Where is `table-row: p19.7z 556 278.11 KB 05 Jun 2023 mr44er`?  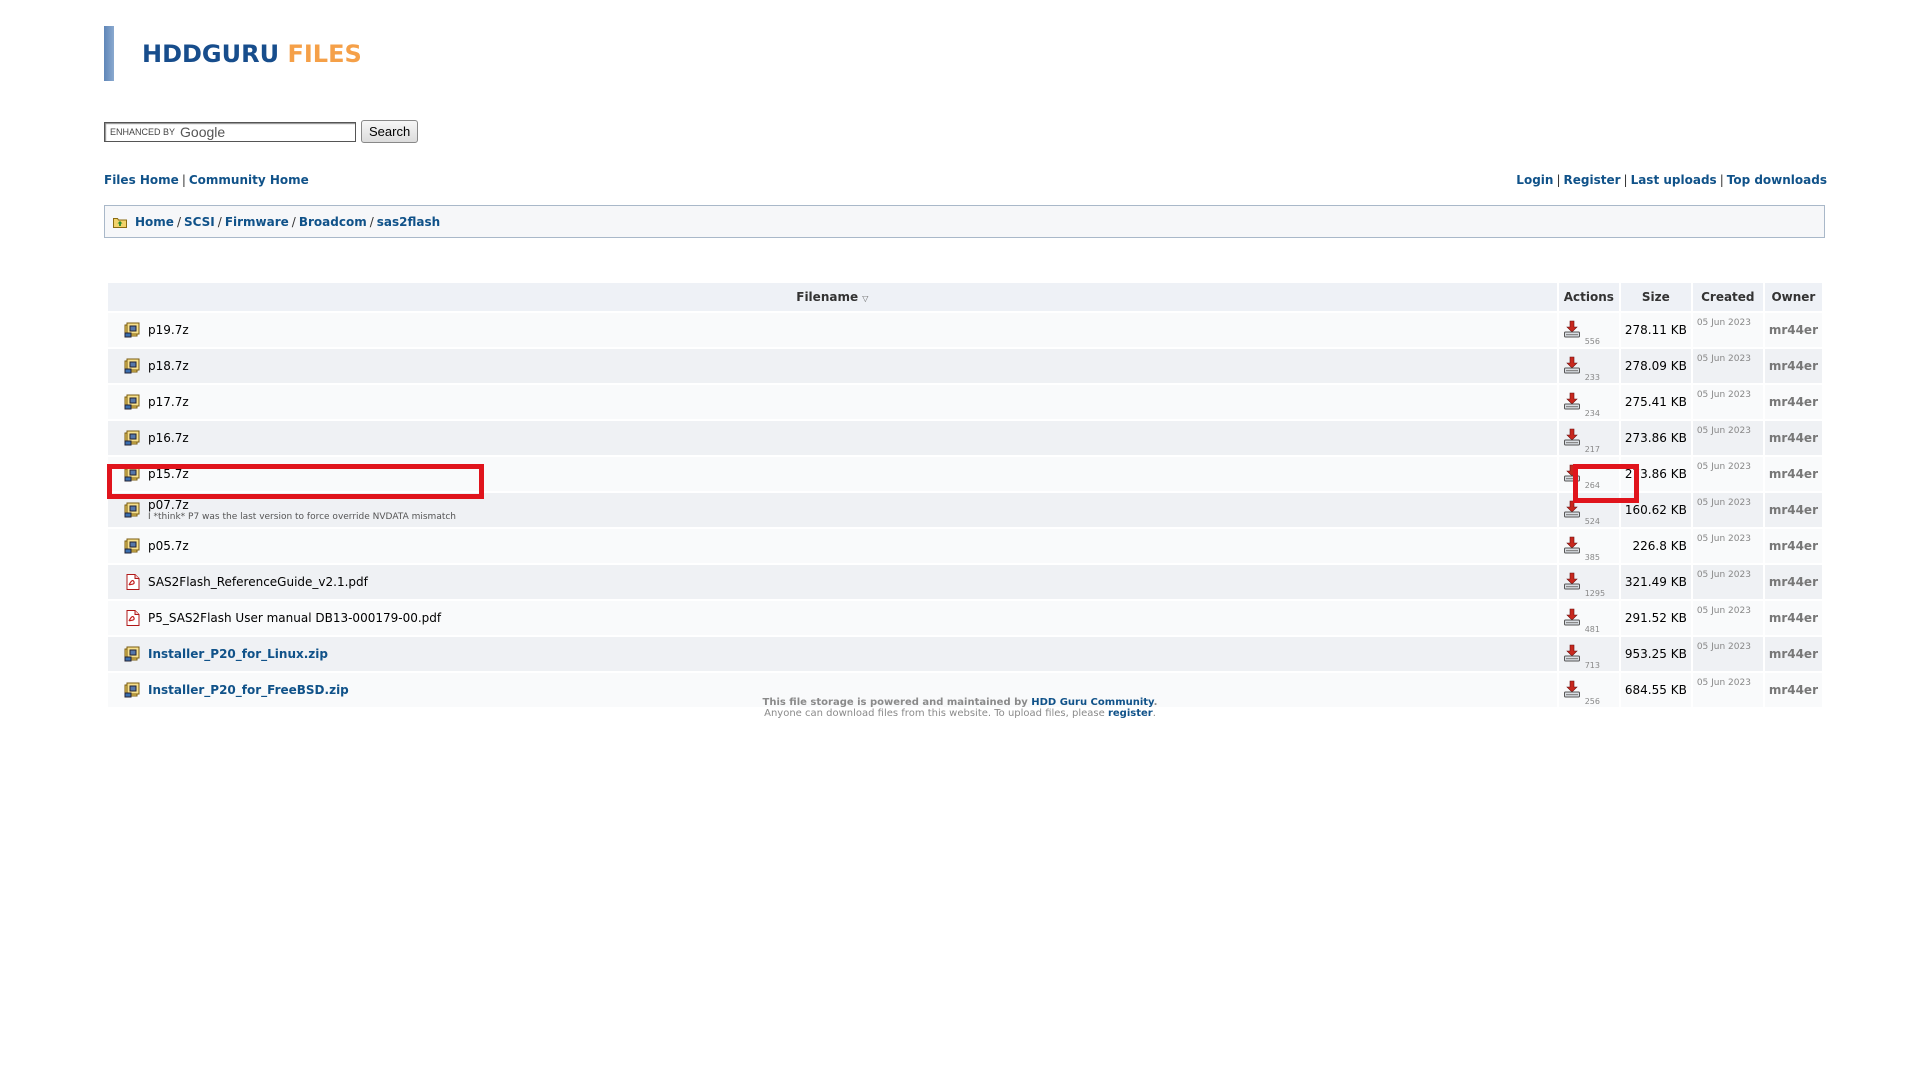
table-row: p19.7z 556 278.11 KB 05 Jun 2023 mr44er is located at coordinates (965, 330).